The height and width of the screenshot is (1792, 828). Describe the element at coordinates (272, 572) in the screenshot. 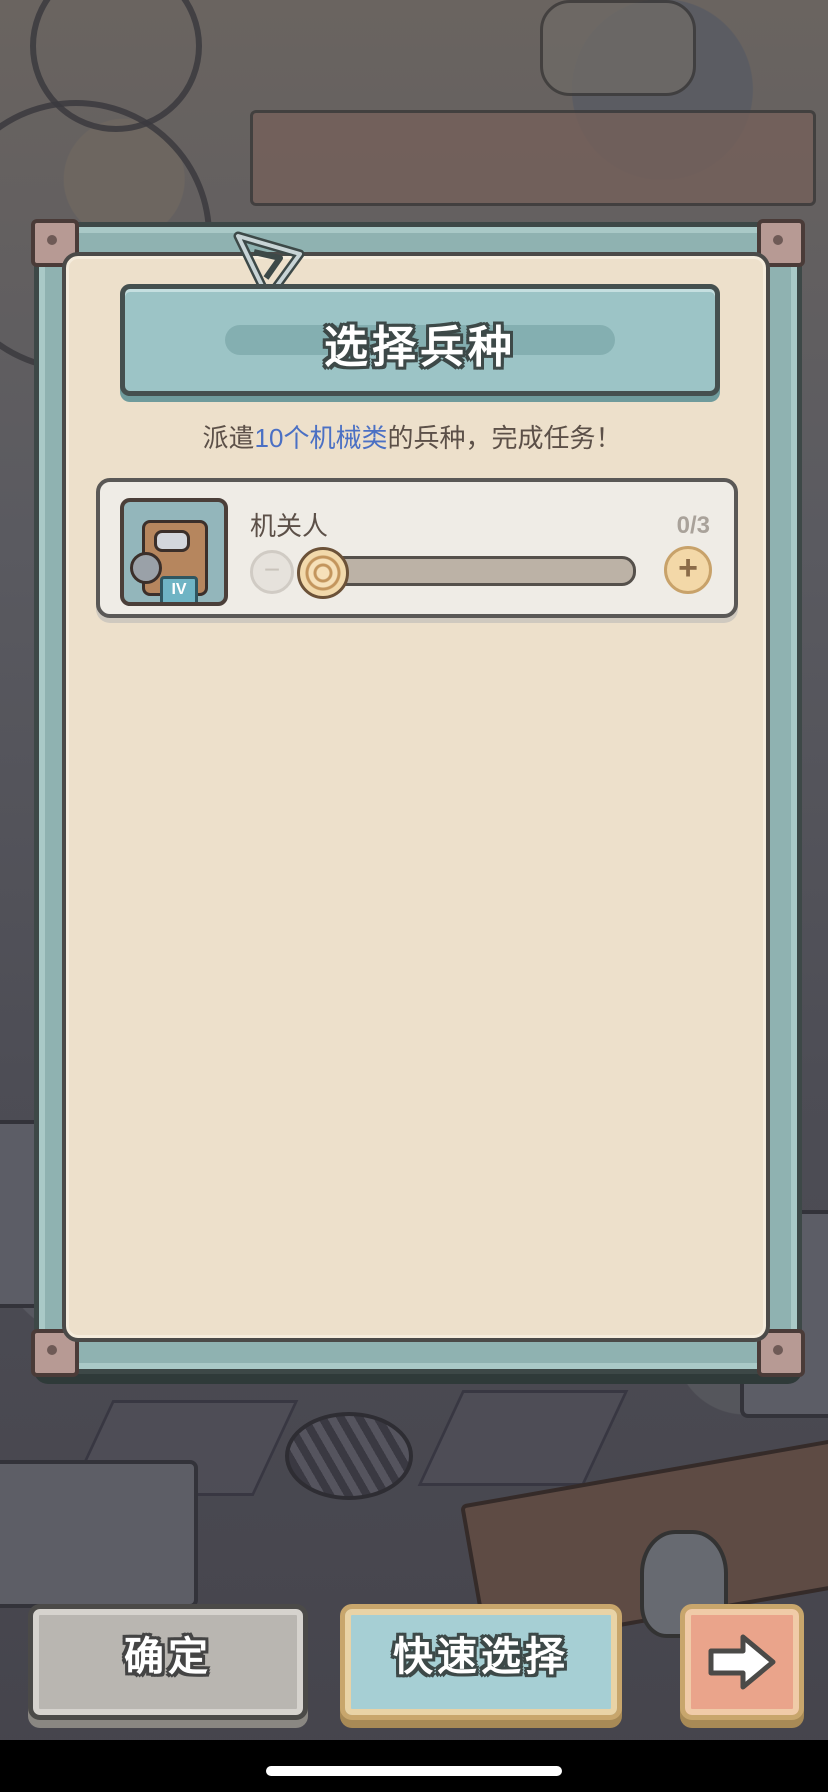

I see `decrease-button: −` at that location.